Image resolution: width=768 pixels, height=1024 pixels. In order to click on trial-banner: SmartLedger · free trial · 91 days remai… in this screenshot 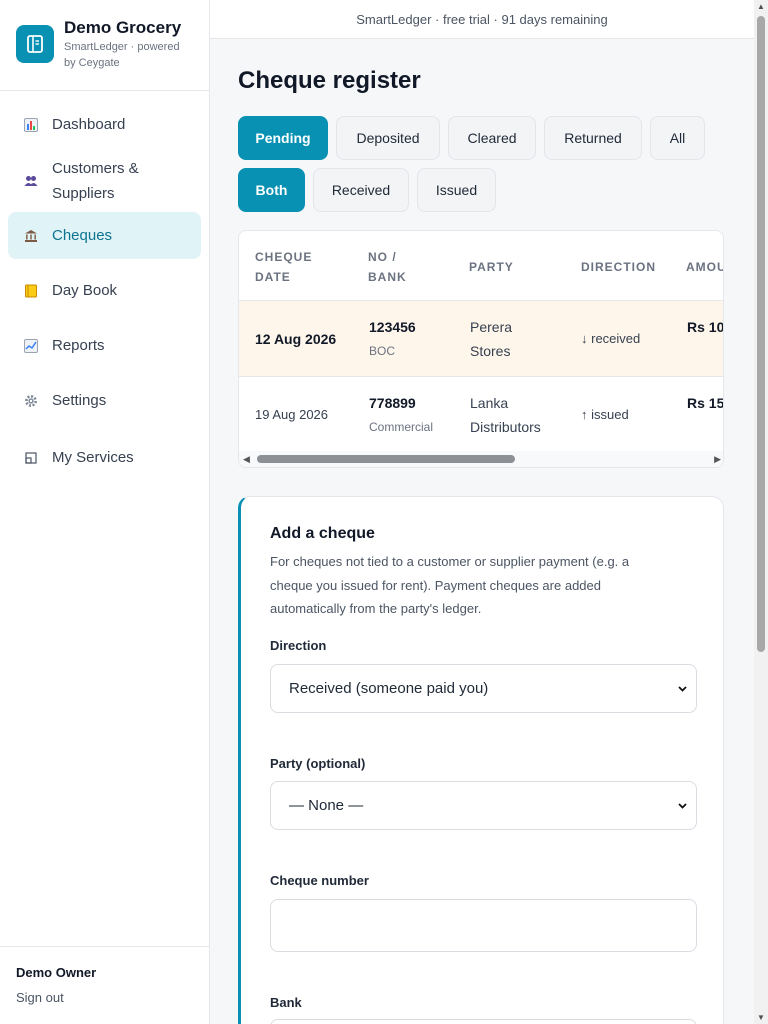, I will do `click(482, 19)`.